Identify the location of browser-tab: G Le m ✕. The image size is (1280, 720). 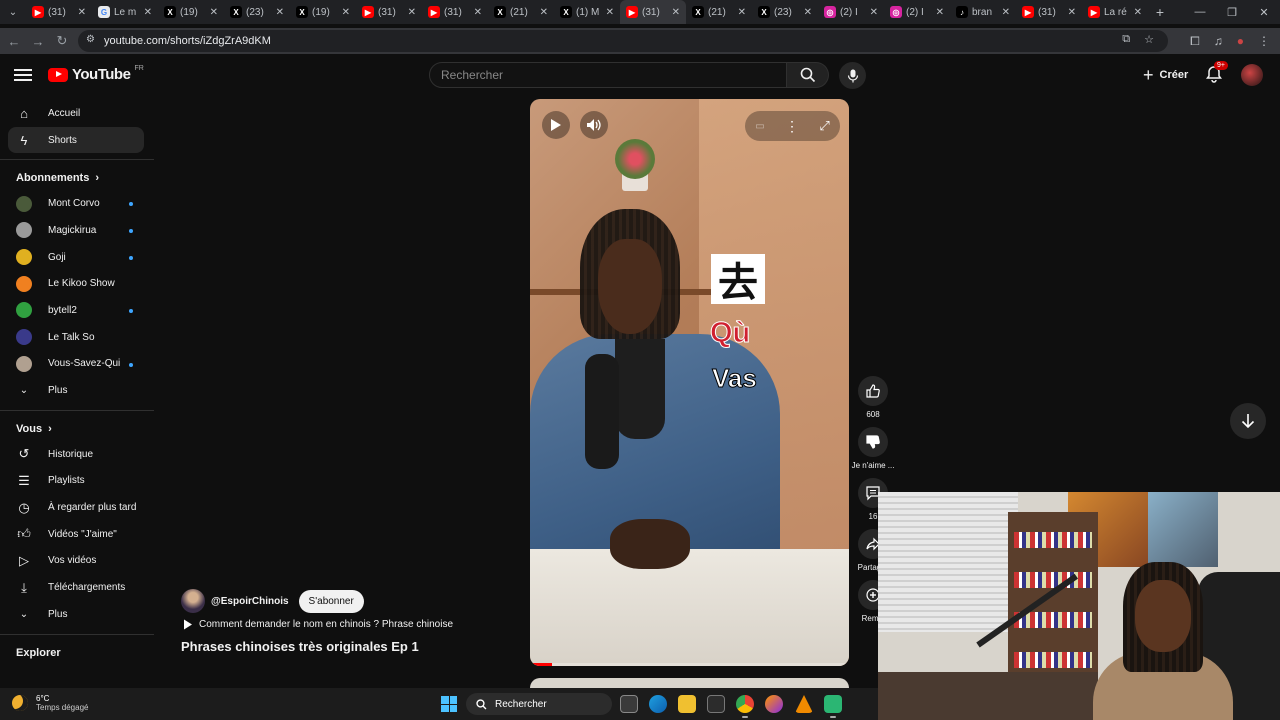
(125, 12).